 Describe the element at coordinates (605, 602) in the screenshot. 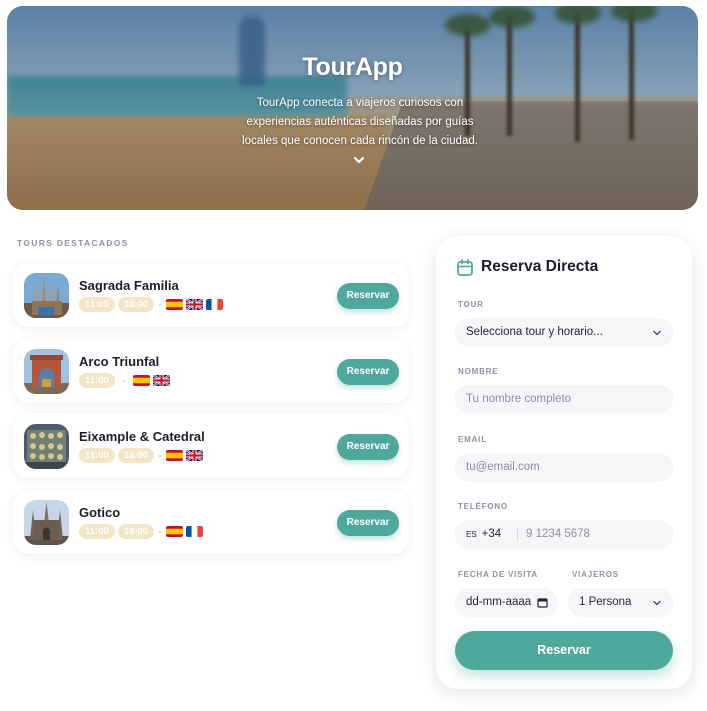

I see `travelers-value: 1 Persona` at that location.